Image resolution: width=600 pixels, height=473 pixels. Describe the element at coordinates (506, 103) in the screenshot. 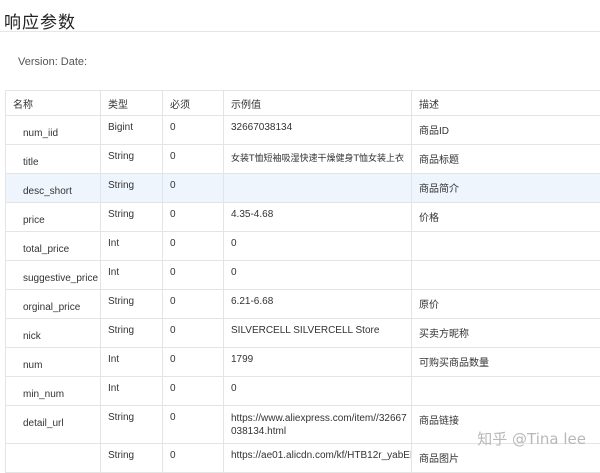

I see `header-description: 描述` at that location.